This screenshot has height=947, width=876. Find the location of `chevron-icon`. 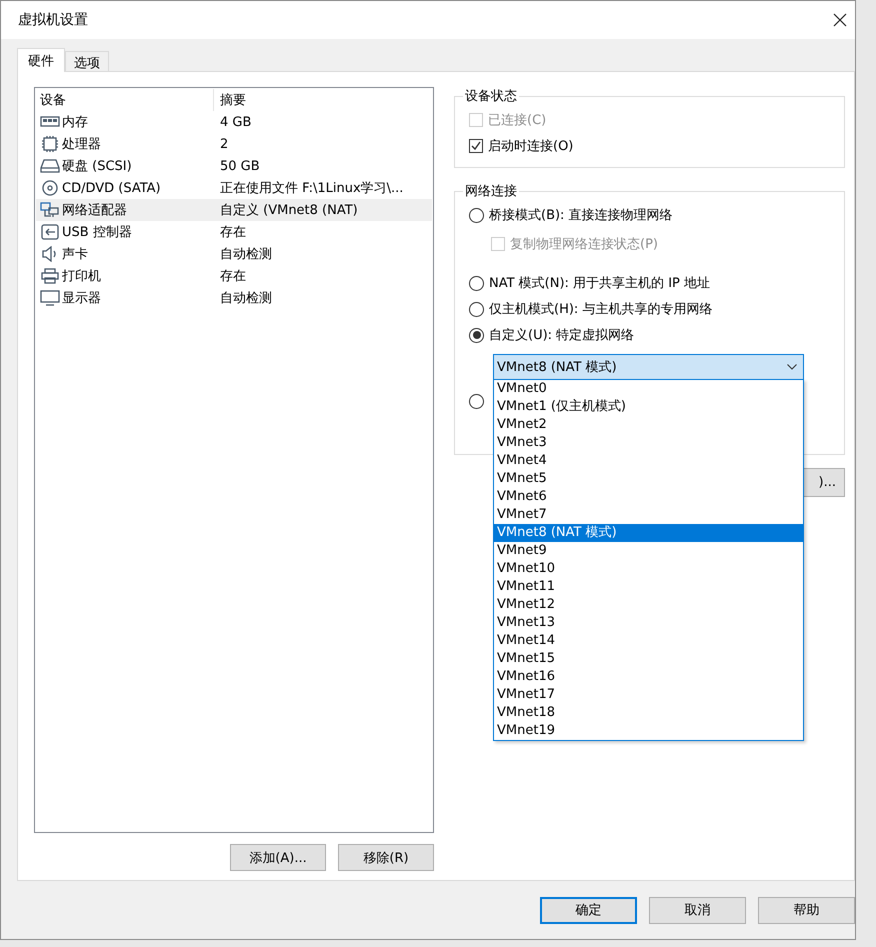

chevron-icon is located at coordinates (792, 367).